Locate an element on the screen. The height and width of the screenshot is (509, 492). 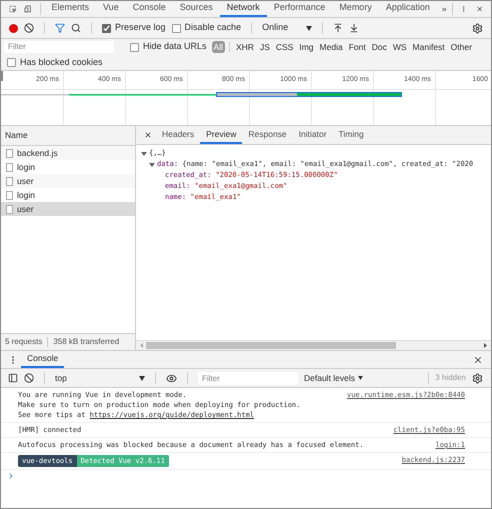
type-filter: XHR is located at coordinates (245, 47).